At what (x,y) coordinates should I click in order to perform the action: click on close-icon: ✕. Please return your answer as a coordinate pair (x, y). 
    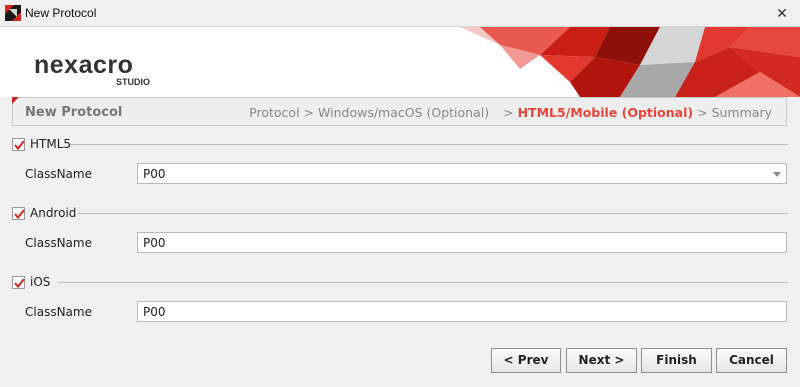
    Looking at the image, I should click on (782, 13).